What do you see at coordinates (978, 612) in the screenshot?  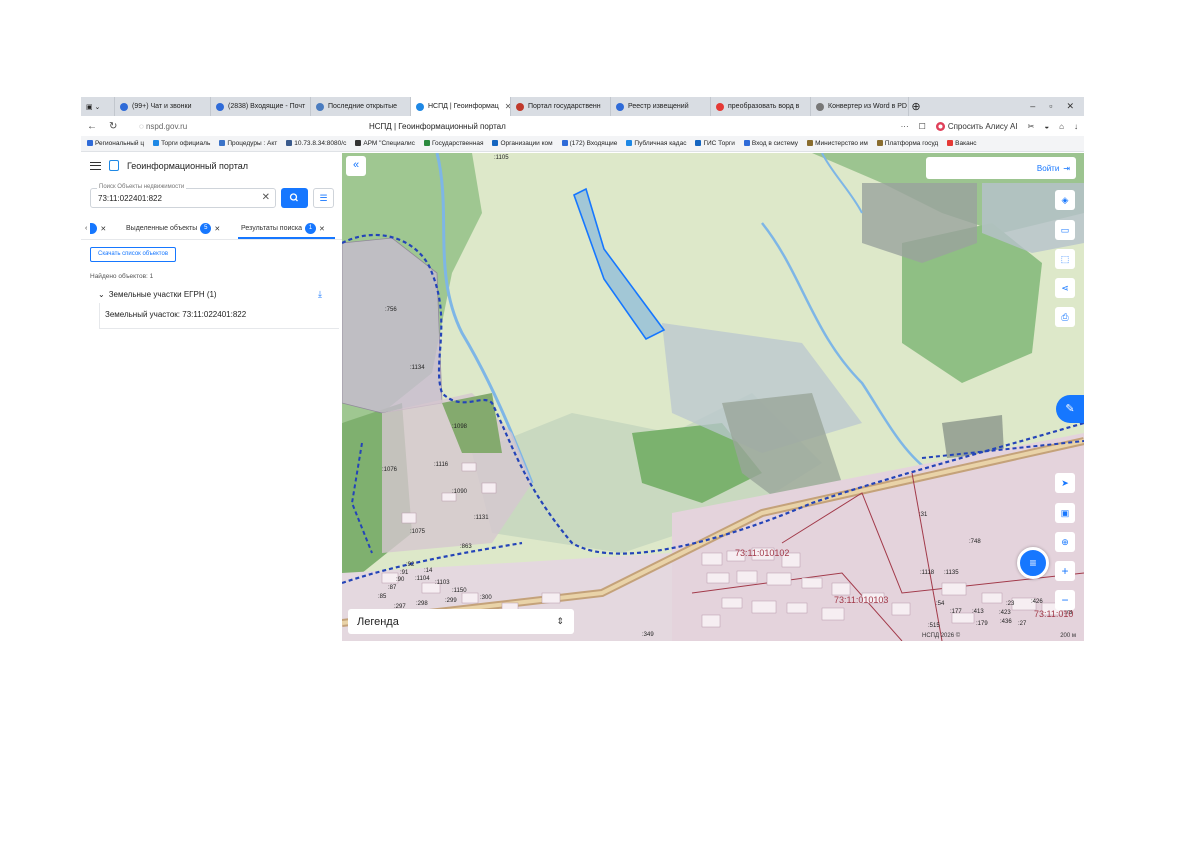 I see `parcel-label: :413` at bounding box center [978, 612].